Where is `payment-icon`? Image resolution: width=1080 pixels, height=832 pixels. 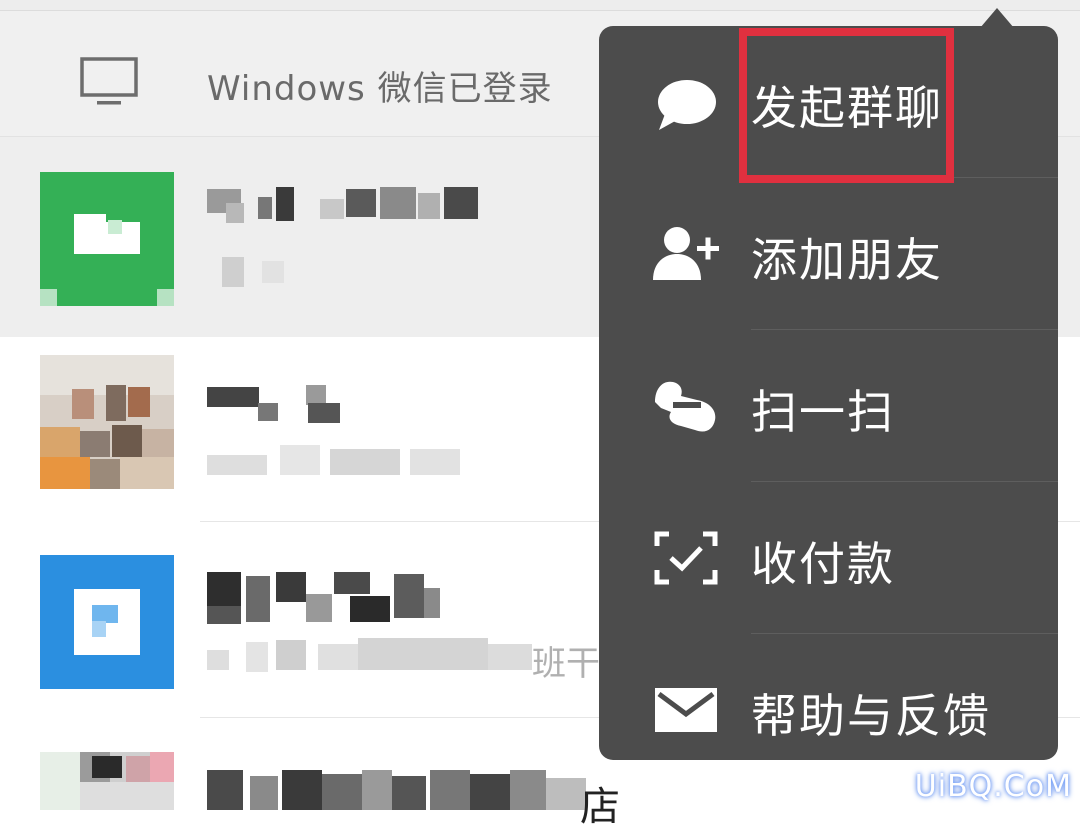 payment-icon is located at coordinates (686, 558).